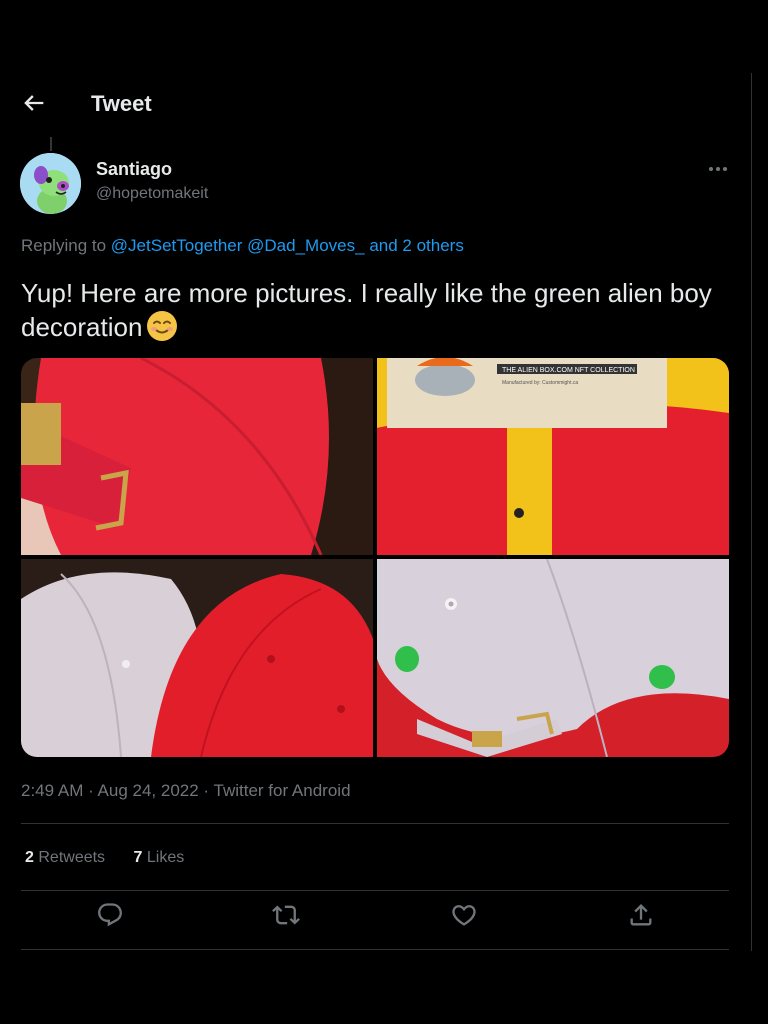  Describe the element at coordinates (376, 103) in the screenshot. I see `top-bar: Tweet` at that location.